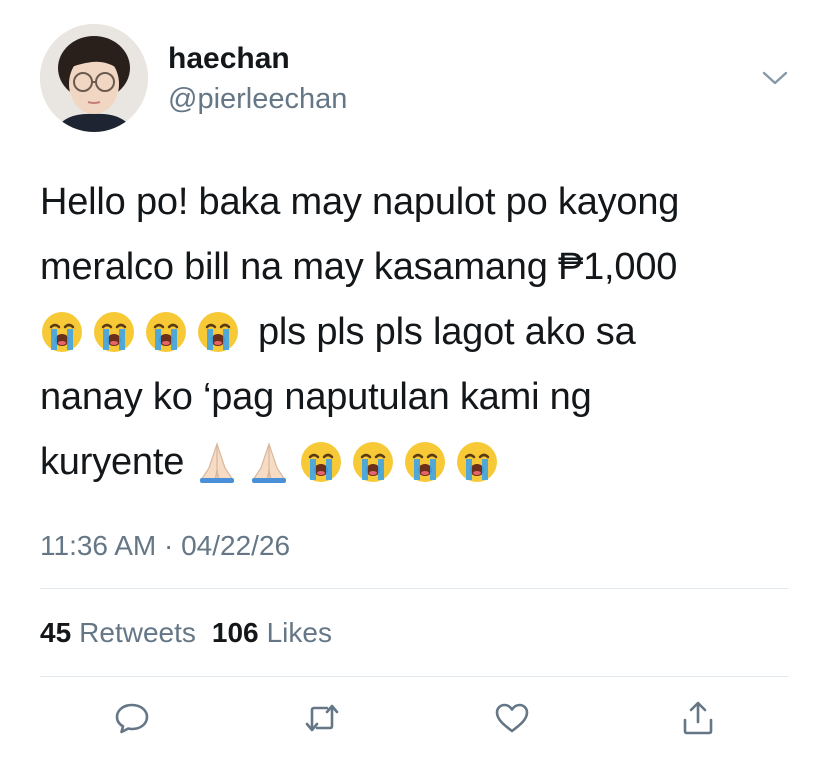 Image resolution: width=828 pixels, height=765 pixels. I want to click on tweet-line-2: meralco bill na may kasamang ₱1,000, so click(359, 267).